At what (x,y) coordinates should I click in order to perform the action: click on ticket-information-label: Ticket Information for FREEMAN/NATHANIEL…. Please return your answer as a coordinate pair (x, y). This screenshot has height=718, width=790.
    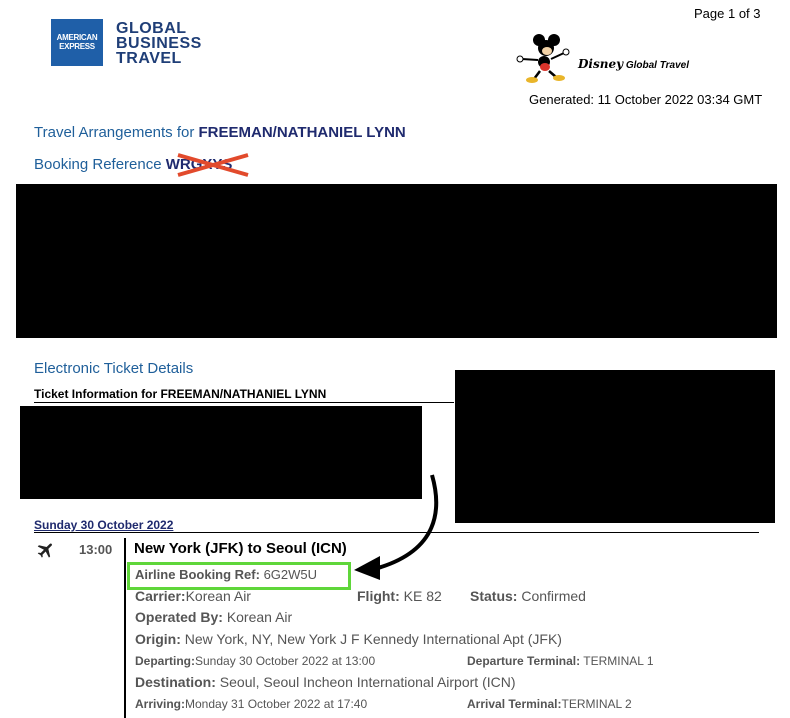
    Looking at the image, I should click on (180, 394).